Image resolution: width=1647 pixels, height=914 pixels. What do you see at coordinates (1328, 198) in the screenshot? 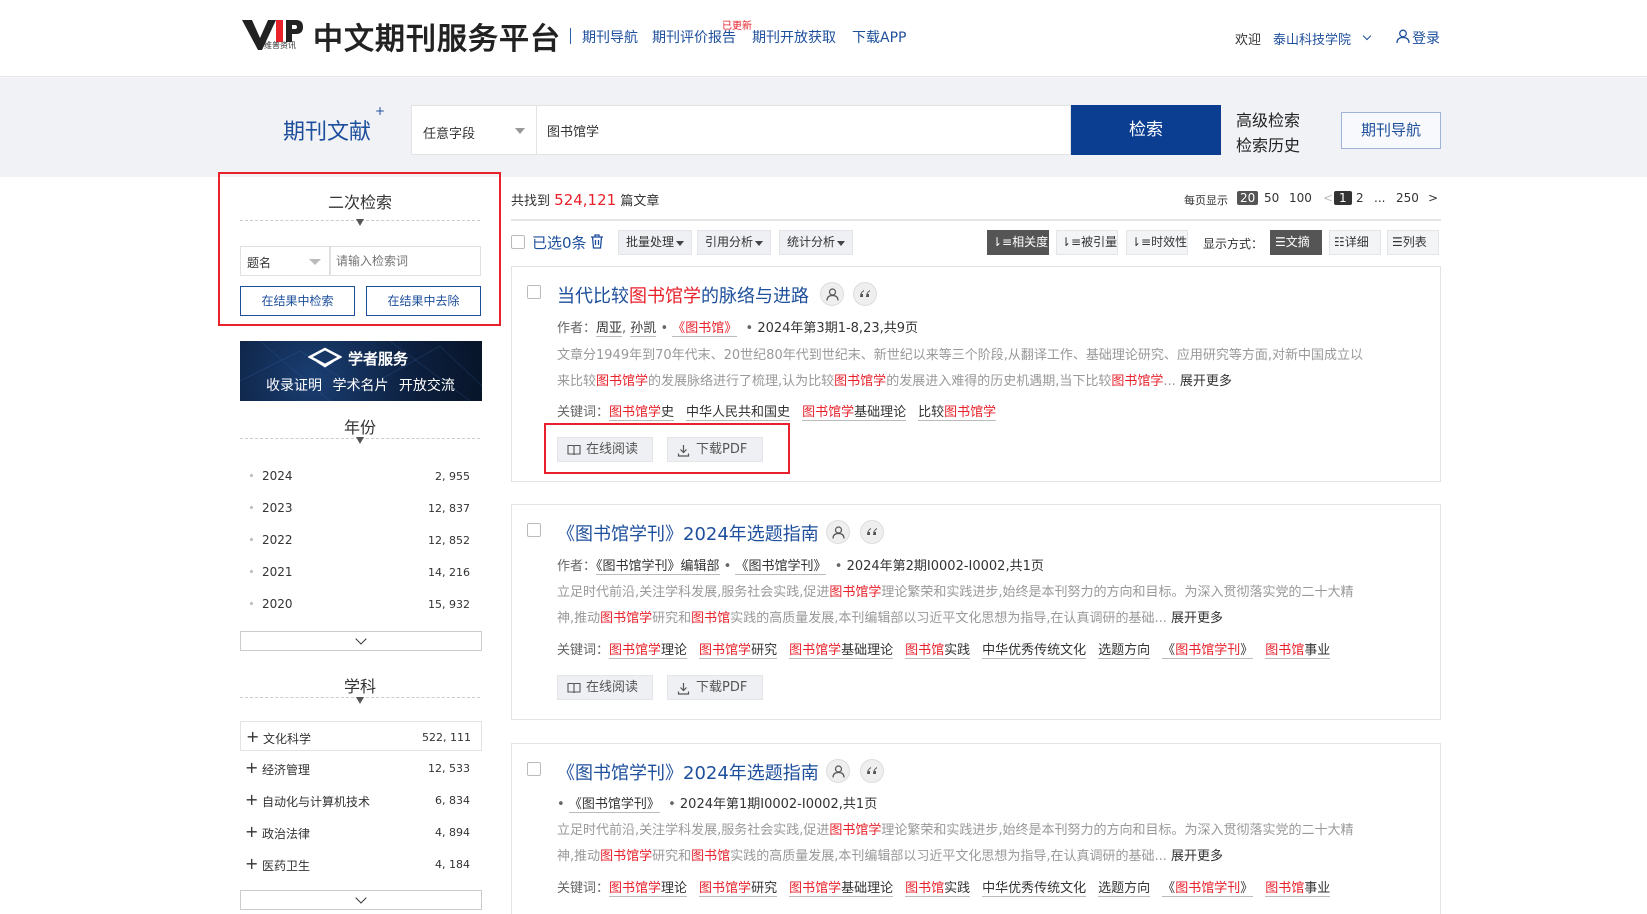
I see `prev-page-button: <` at bounding box center [1328, 198].